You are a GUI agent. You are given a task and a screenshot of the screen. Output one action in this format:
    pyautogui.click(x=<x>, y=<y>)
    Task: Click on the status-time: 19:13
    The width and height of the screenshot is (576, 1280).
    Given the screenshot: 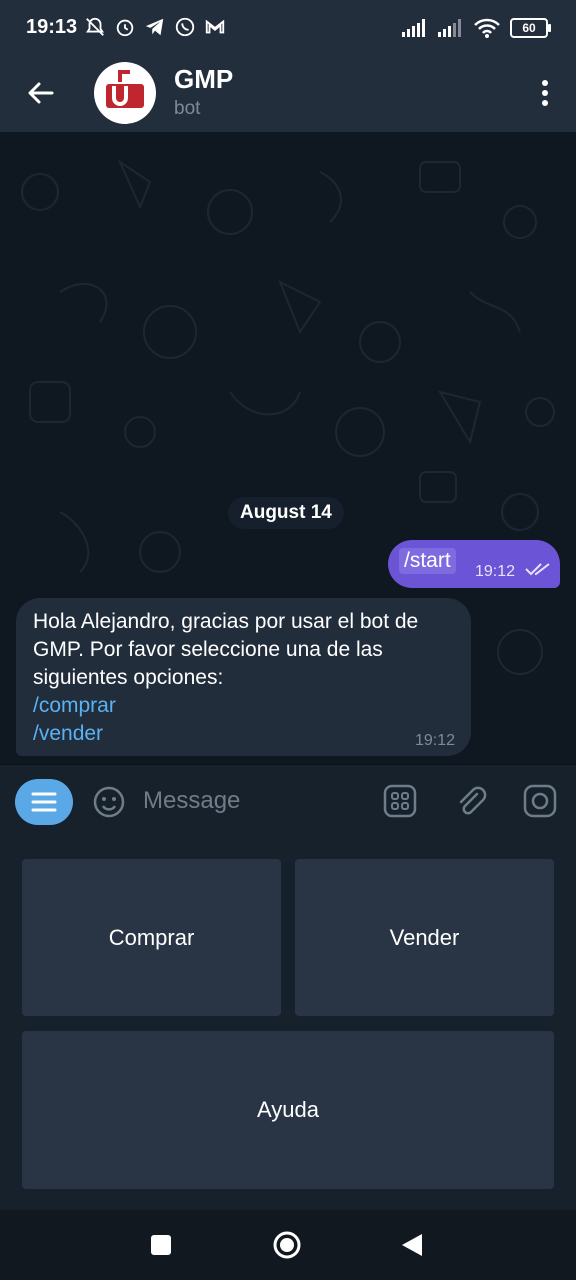 What is the action you would take?
    pyautogui.click(x=52, y=27)
    